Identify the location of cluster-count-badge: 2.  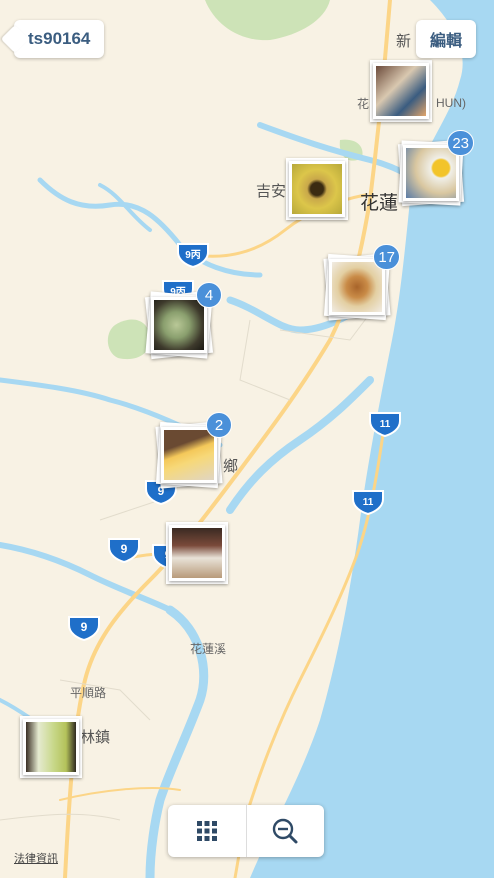
(219, 425).